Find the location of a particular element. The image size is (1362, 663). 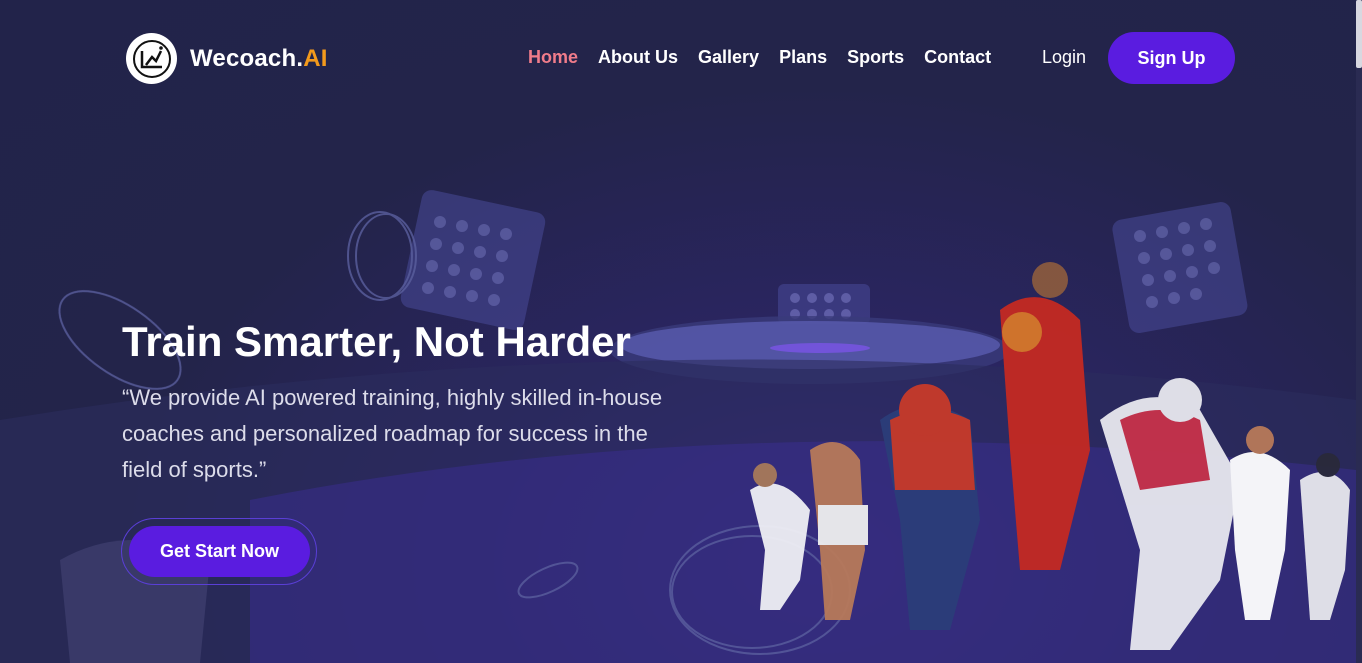

floodlight-left-icon is located at coordinates (473, 260).